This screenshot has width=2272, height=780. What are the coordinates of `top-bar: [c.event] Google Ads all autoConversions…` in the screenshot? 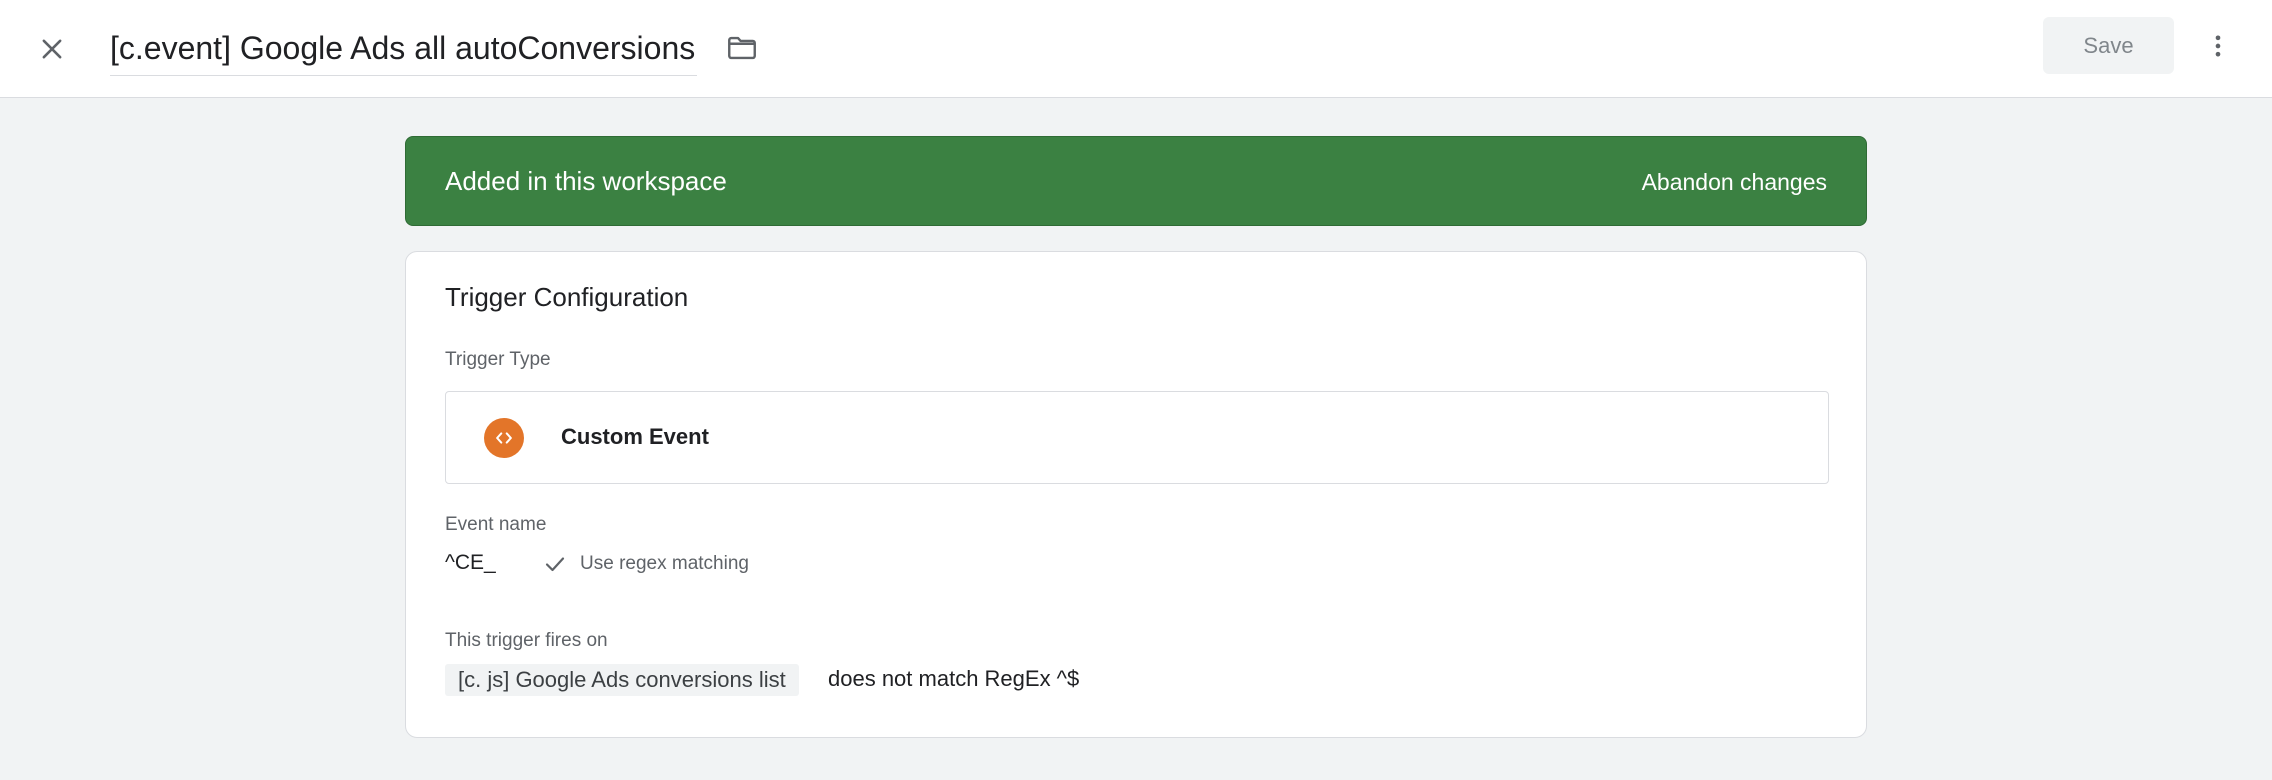 It's located at (1136, 49).